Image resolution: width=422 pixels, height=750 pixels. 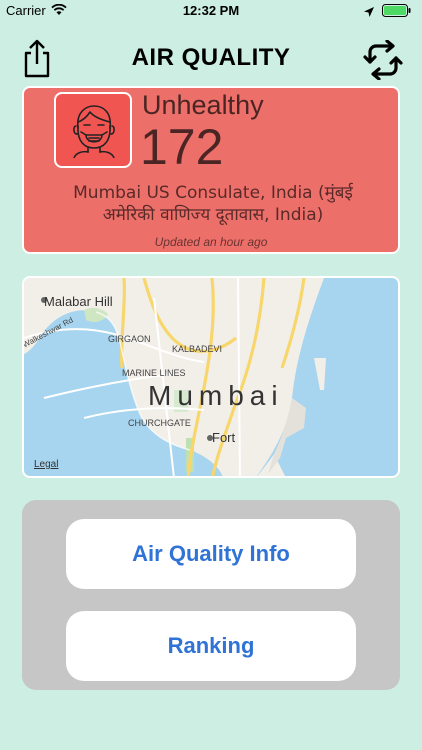 What do you see at coordinates (159, 423) in the screenshot?
I see `map-label-churchgate: CHURCHGATE` at bounding box center [159, 423].